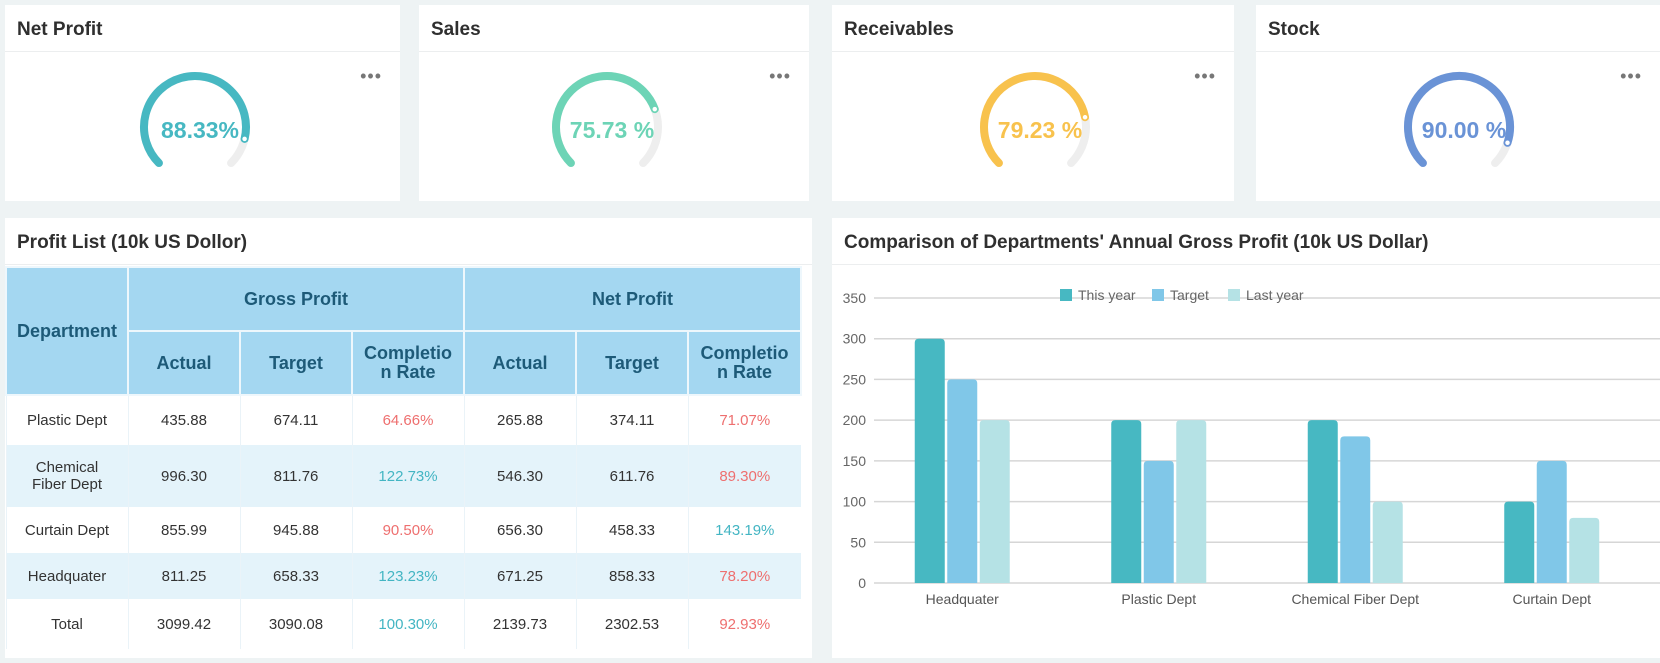 The width and height of the screenshot is (1660, 663). I want to click on y-tick-label: 300, so click(855, 339).